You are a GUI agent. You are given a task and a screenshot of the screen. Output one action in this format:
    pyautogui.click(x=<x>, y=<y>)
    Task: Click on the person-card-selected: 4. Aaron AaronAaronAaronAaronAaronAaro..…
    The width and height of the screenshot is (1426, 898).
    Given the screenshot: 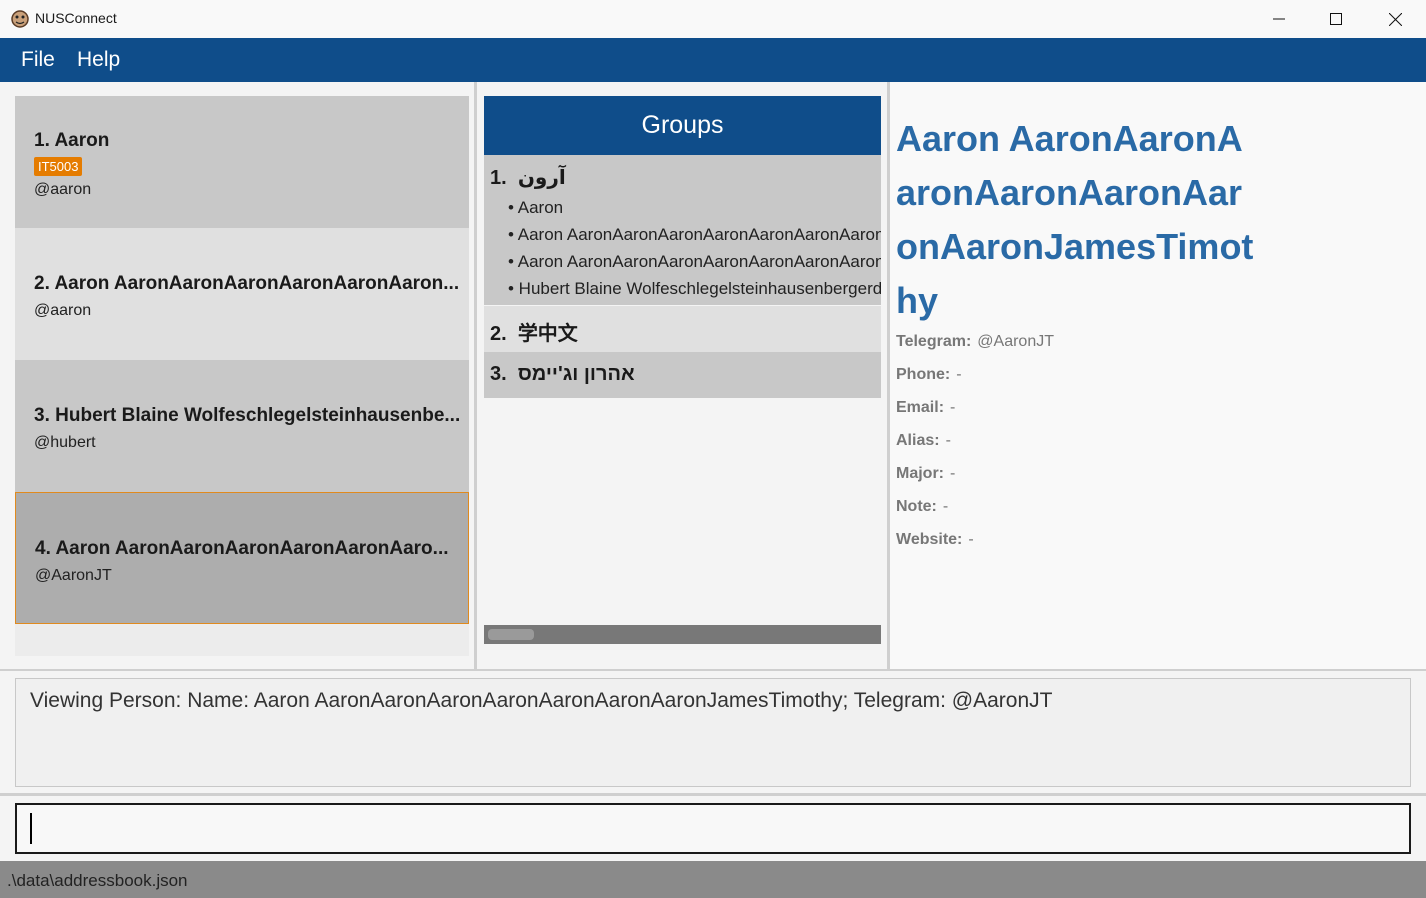 What is the action you would take?
    pyautogui.click(x=242, y=558)
    